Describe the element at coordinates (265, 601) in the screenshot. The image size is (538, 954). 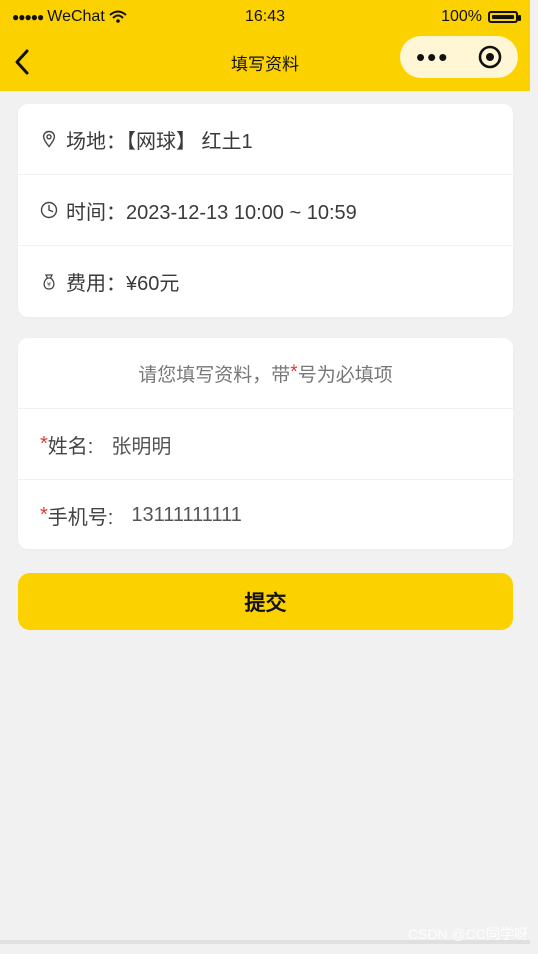
I see `submit-button: 提交` at that location.